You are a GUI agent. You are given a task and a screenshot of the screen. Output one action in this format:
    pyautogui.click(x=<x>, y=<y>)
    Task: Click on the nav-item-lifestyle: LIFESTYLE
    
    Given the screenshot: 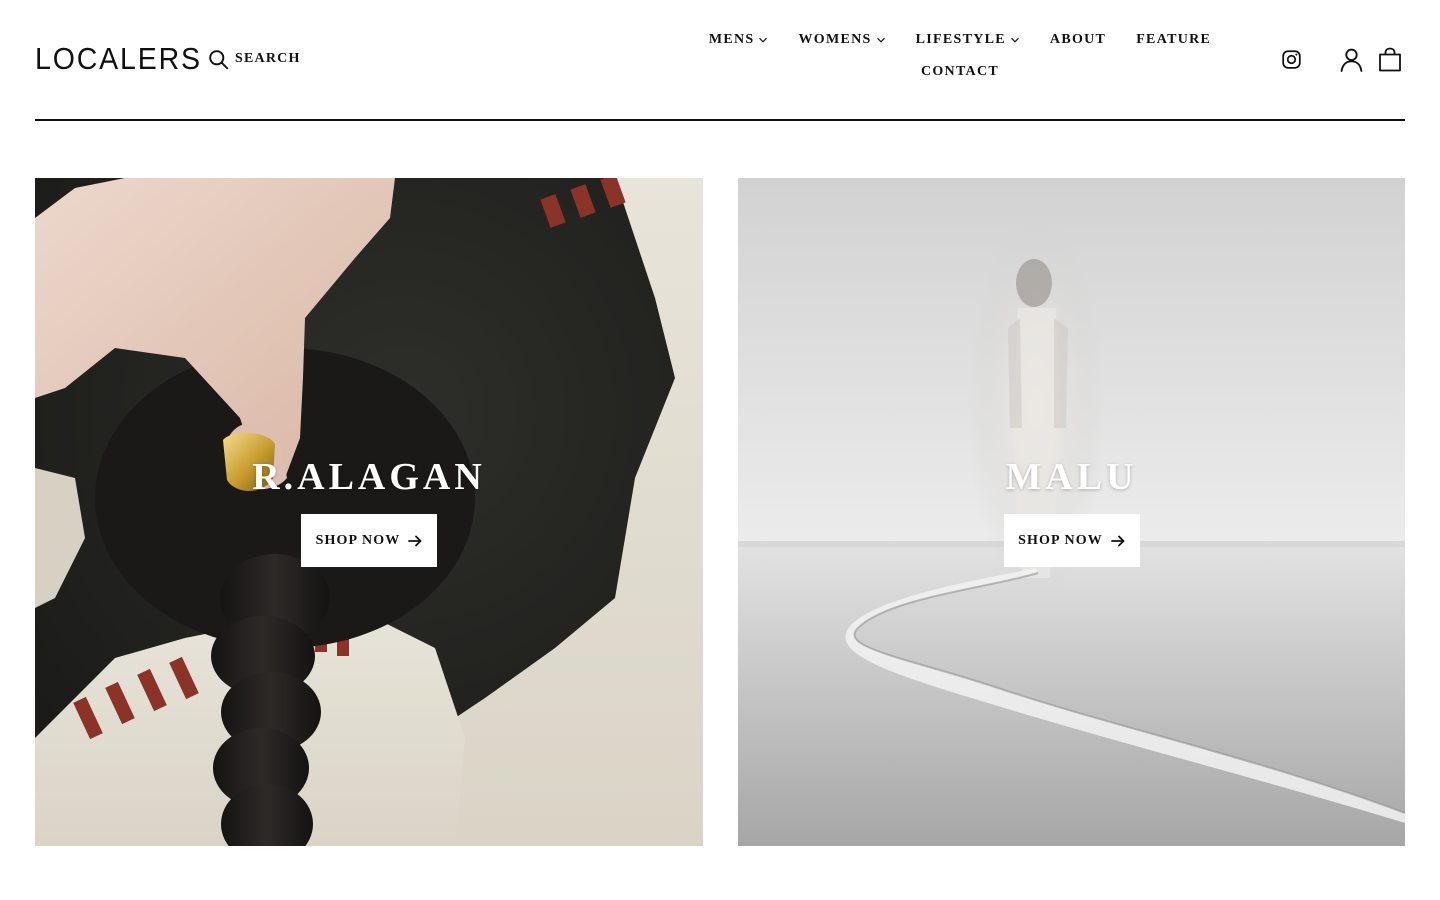 What is the action you would take?
    pyautogui.click(x=968, y=39)
    